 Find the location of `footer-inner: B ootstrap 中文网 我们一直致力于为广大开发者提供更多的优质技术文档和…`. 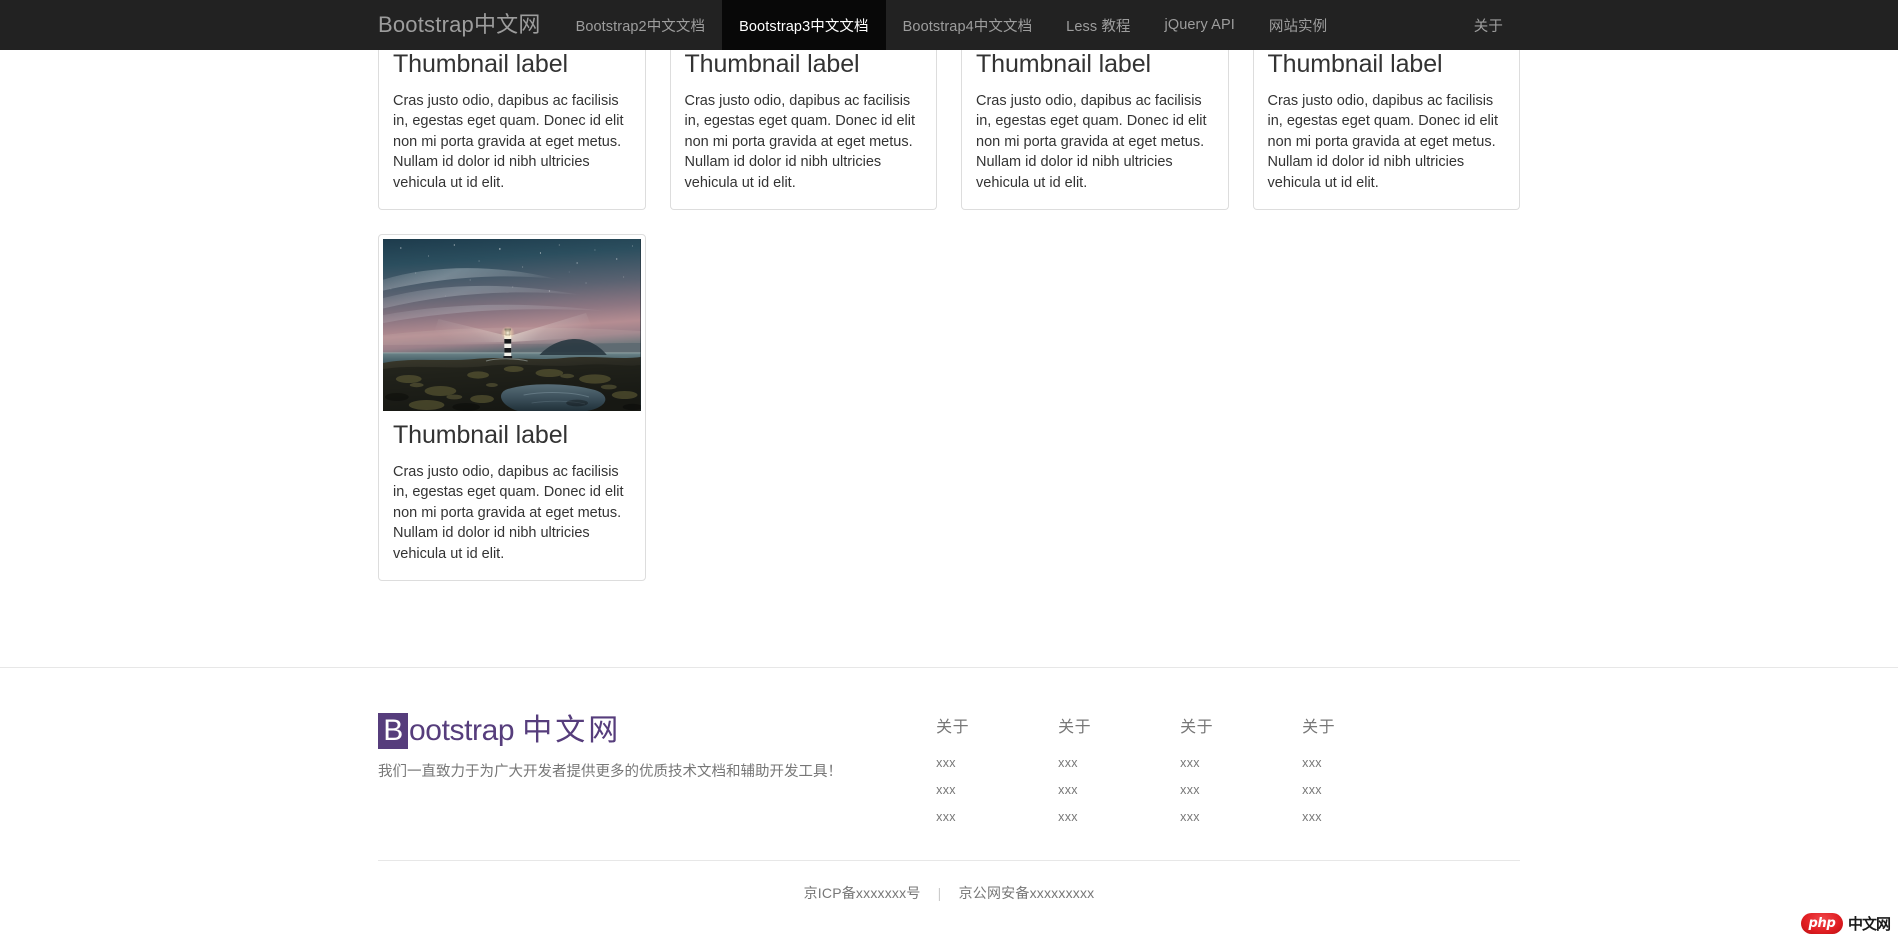

footer-inner: B ootstrap 中文网 我们一直致力于为广大开发者提供更多的优质技术文档和… is located at coordinates (949, 774).